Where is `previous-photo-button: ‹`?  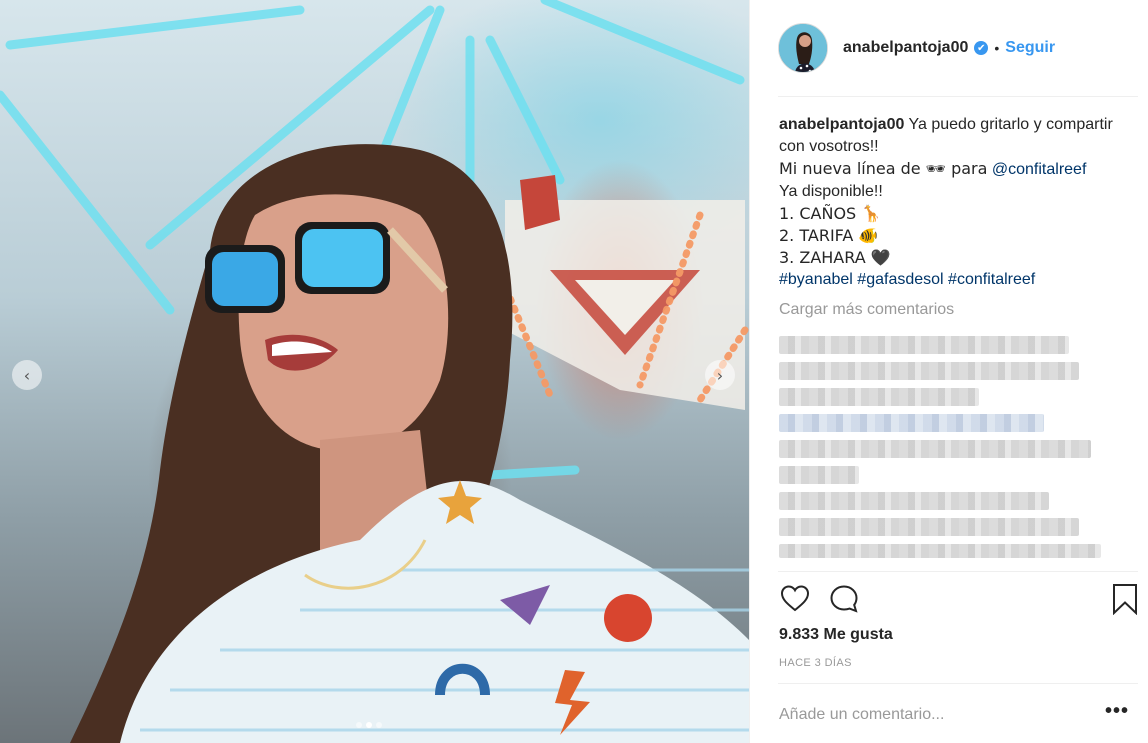
previous-photo-button: ‹ is located at coordinates (27, 375).